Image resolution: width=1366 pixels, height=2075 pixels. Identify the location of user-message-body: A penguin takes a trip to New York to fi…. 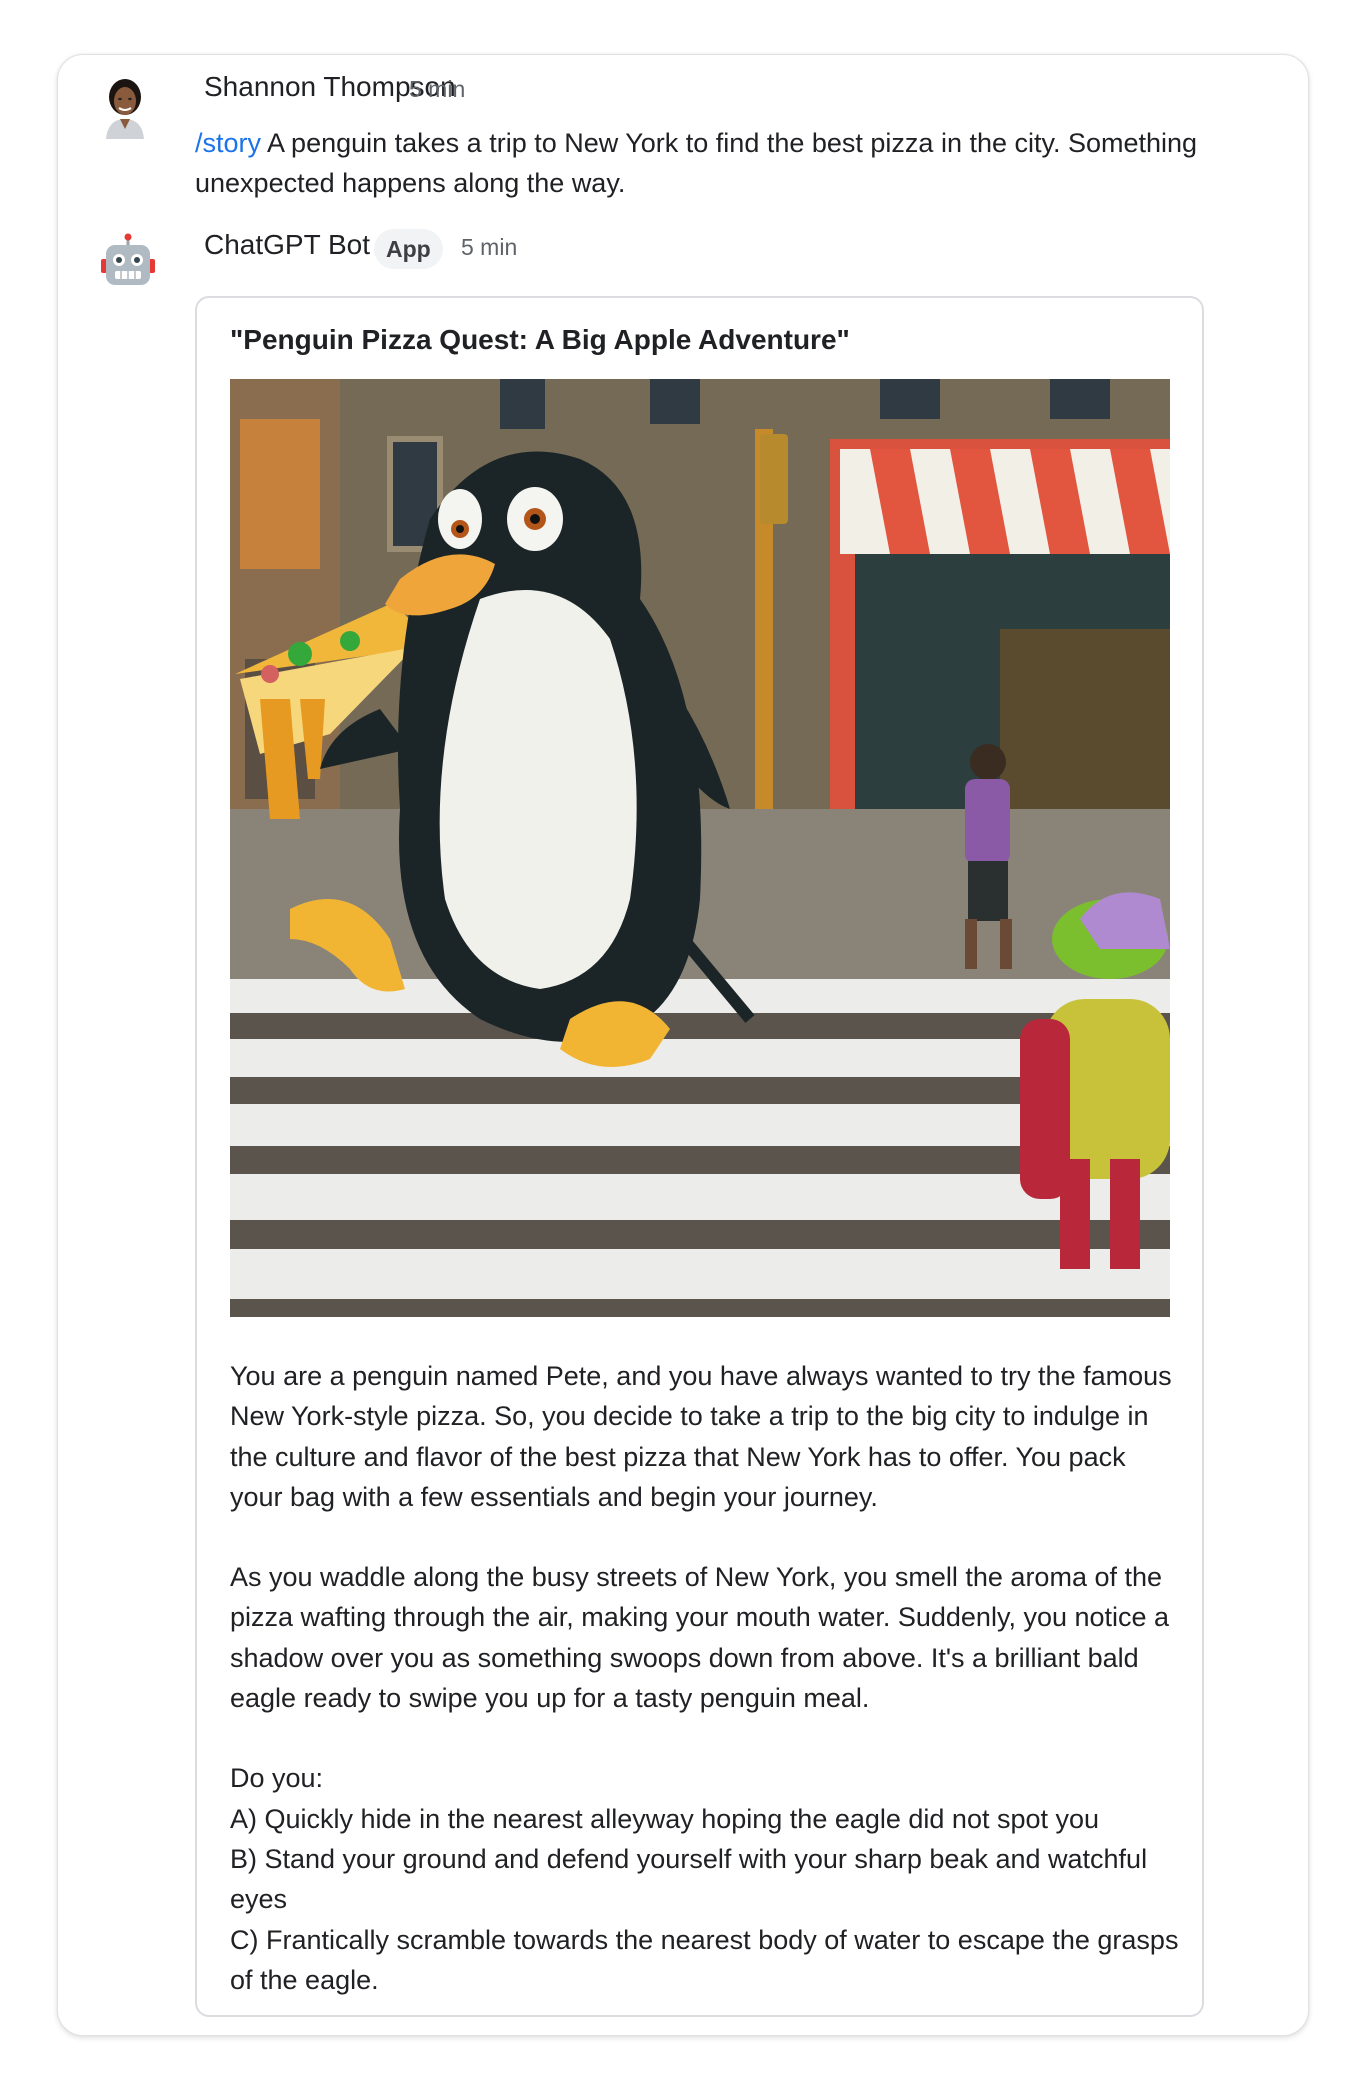
(696, 163).